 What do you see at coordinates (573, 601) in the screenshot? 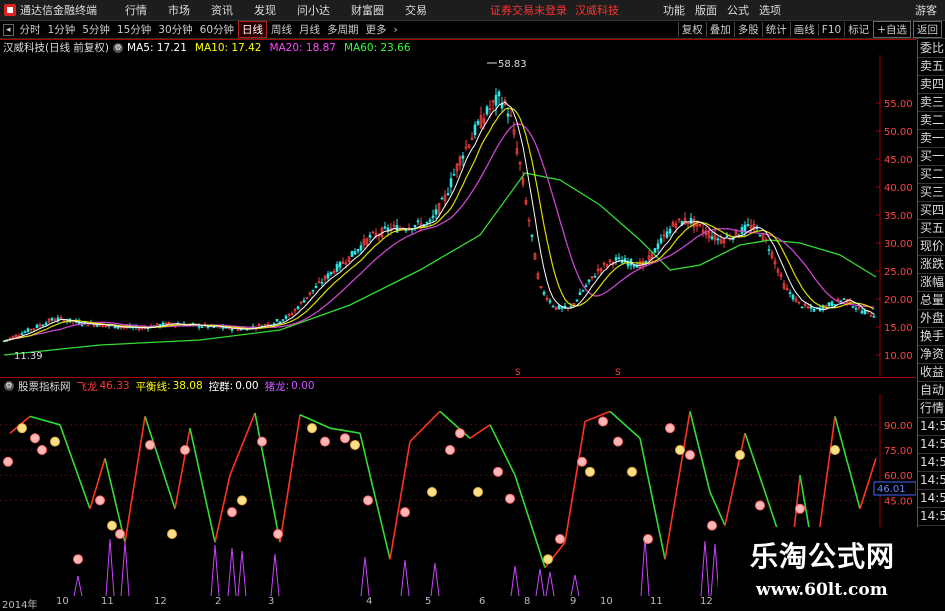
I see `x-tick: 9` at bounding box center [573, 601].